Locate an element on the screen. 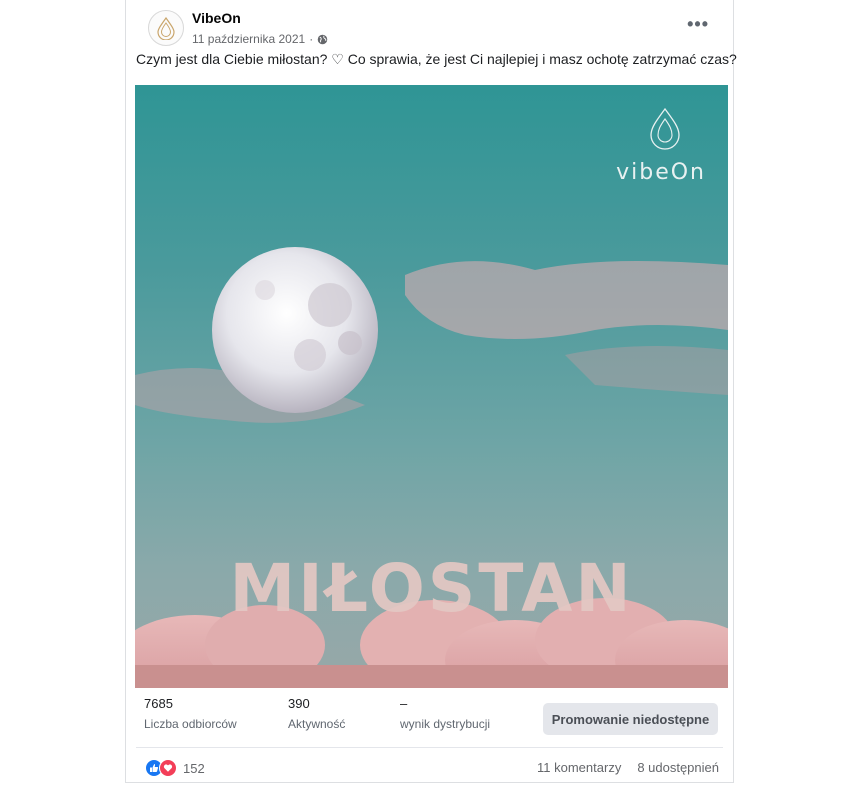 The width and height of the screenshot is (847, 786). page-name: VibeOn is located at coordinates (216, 18).